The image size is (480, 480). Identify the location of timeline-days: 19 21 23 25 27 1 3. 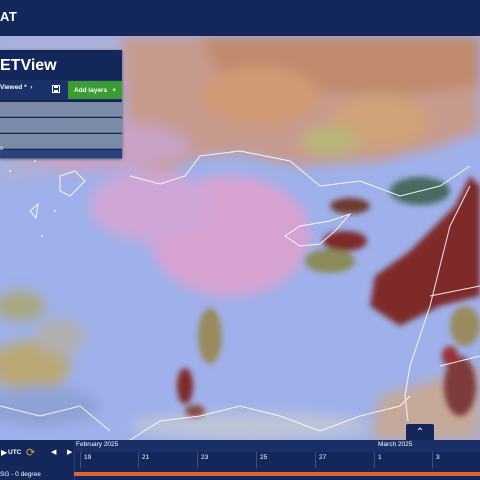
(277, 461).